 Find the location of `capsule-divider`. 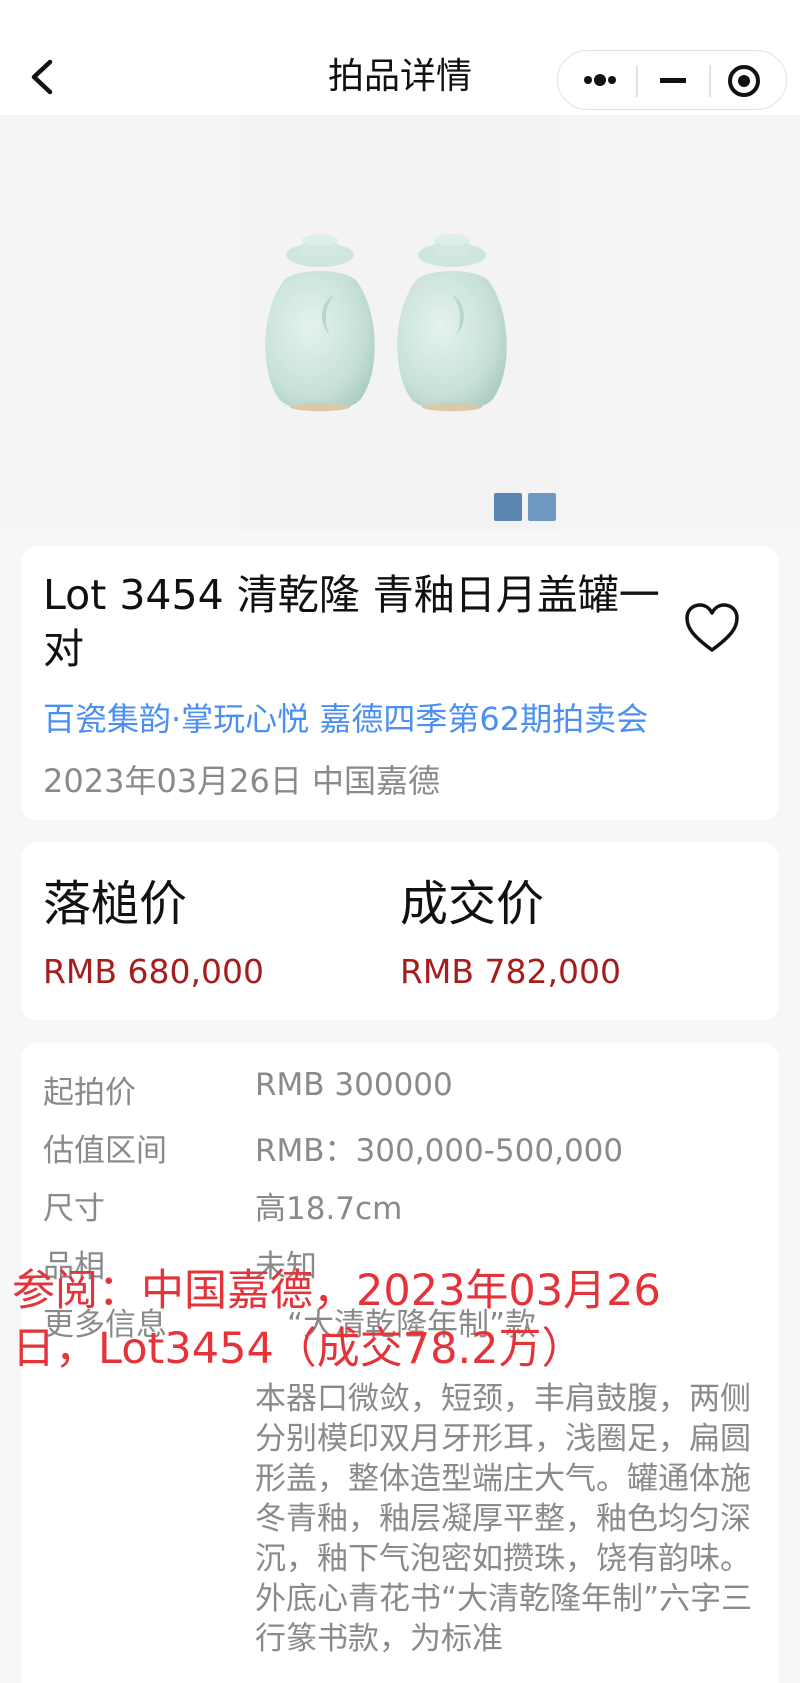

capsule-divider is located at coordinates (710, 81).